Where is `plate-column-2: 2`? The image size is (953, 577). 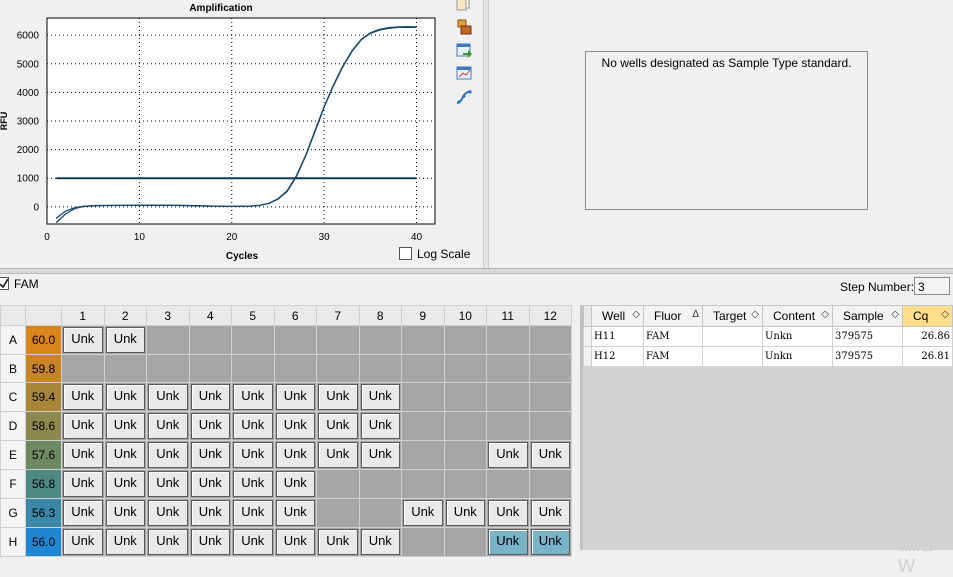
plate-column-2: 2 is located at coordinates (125, 315).